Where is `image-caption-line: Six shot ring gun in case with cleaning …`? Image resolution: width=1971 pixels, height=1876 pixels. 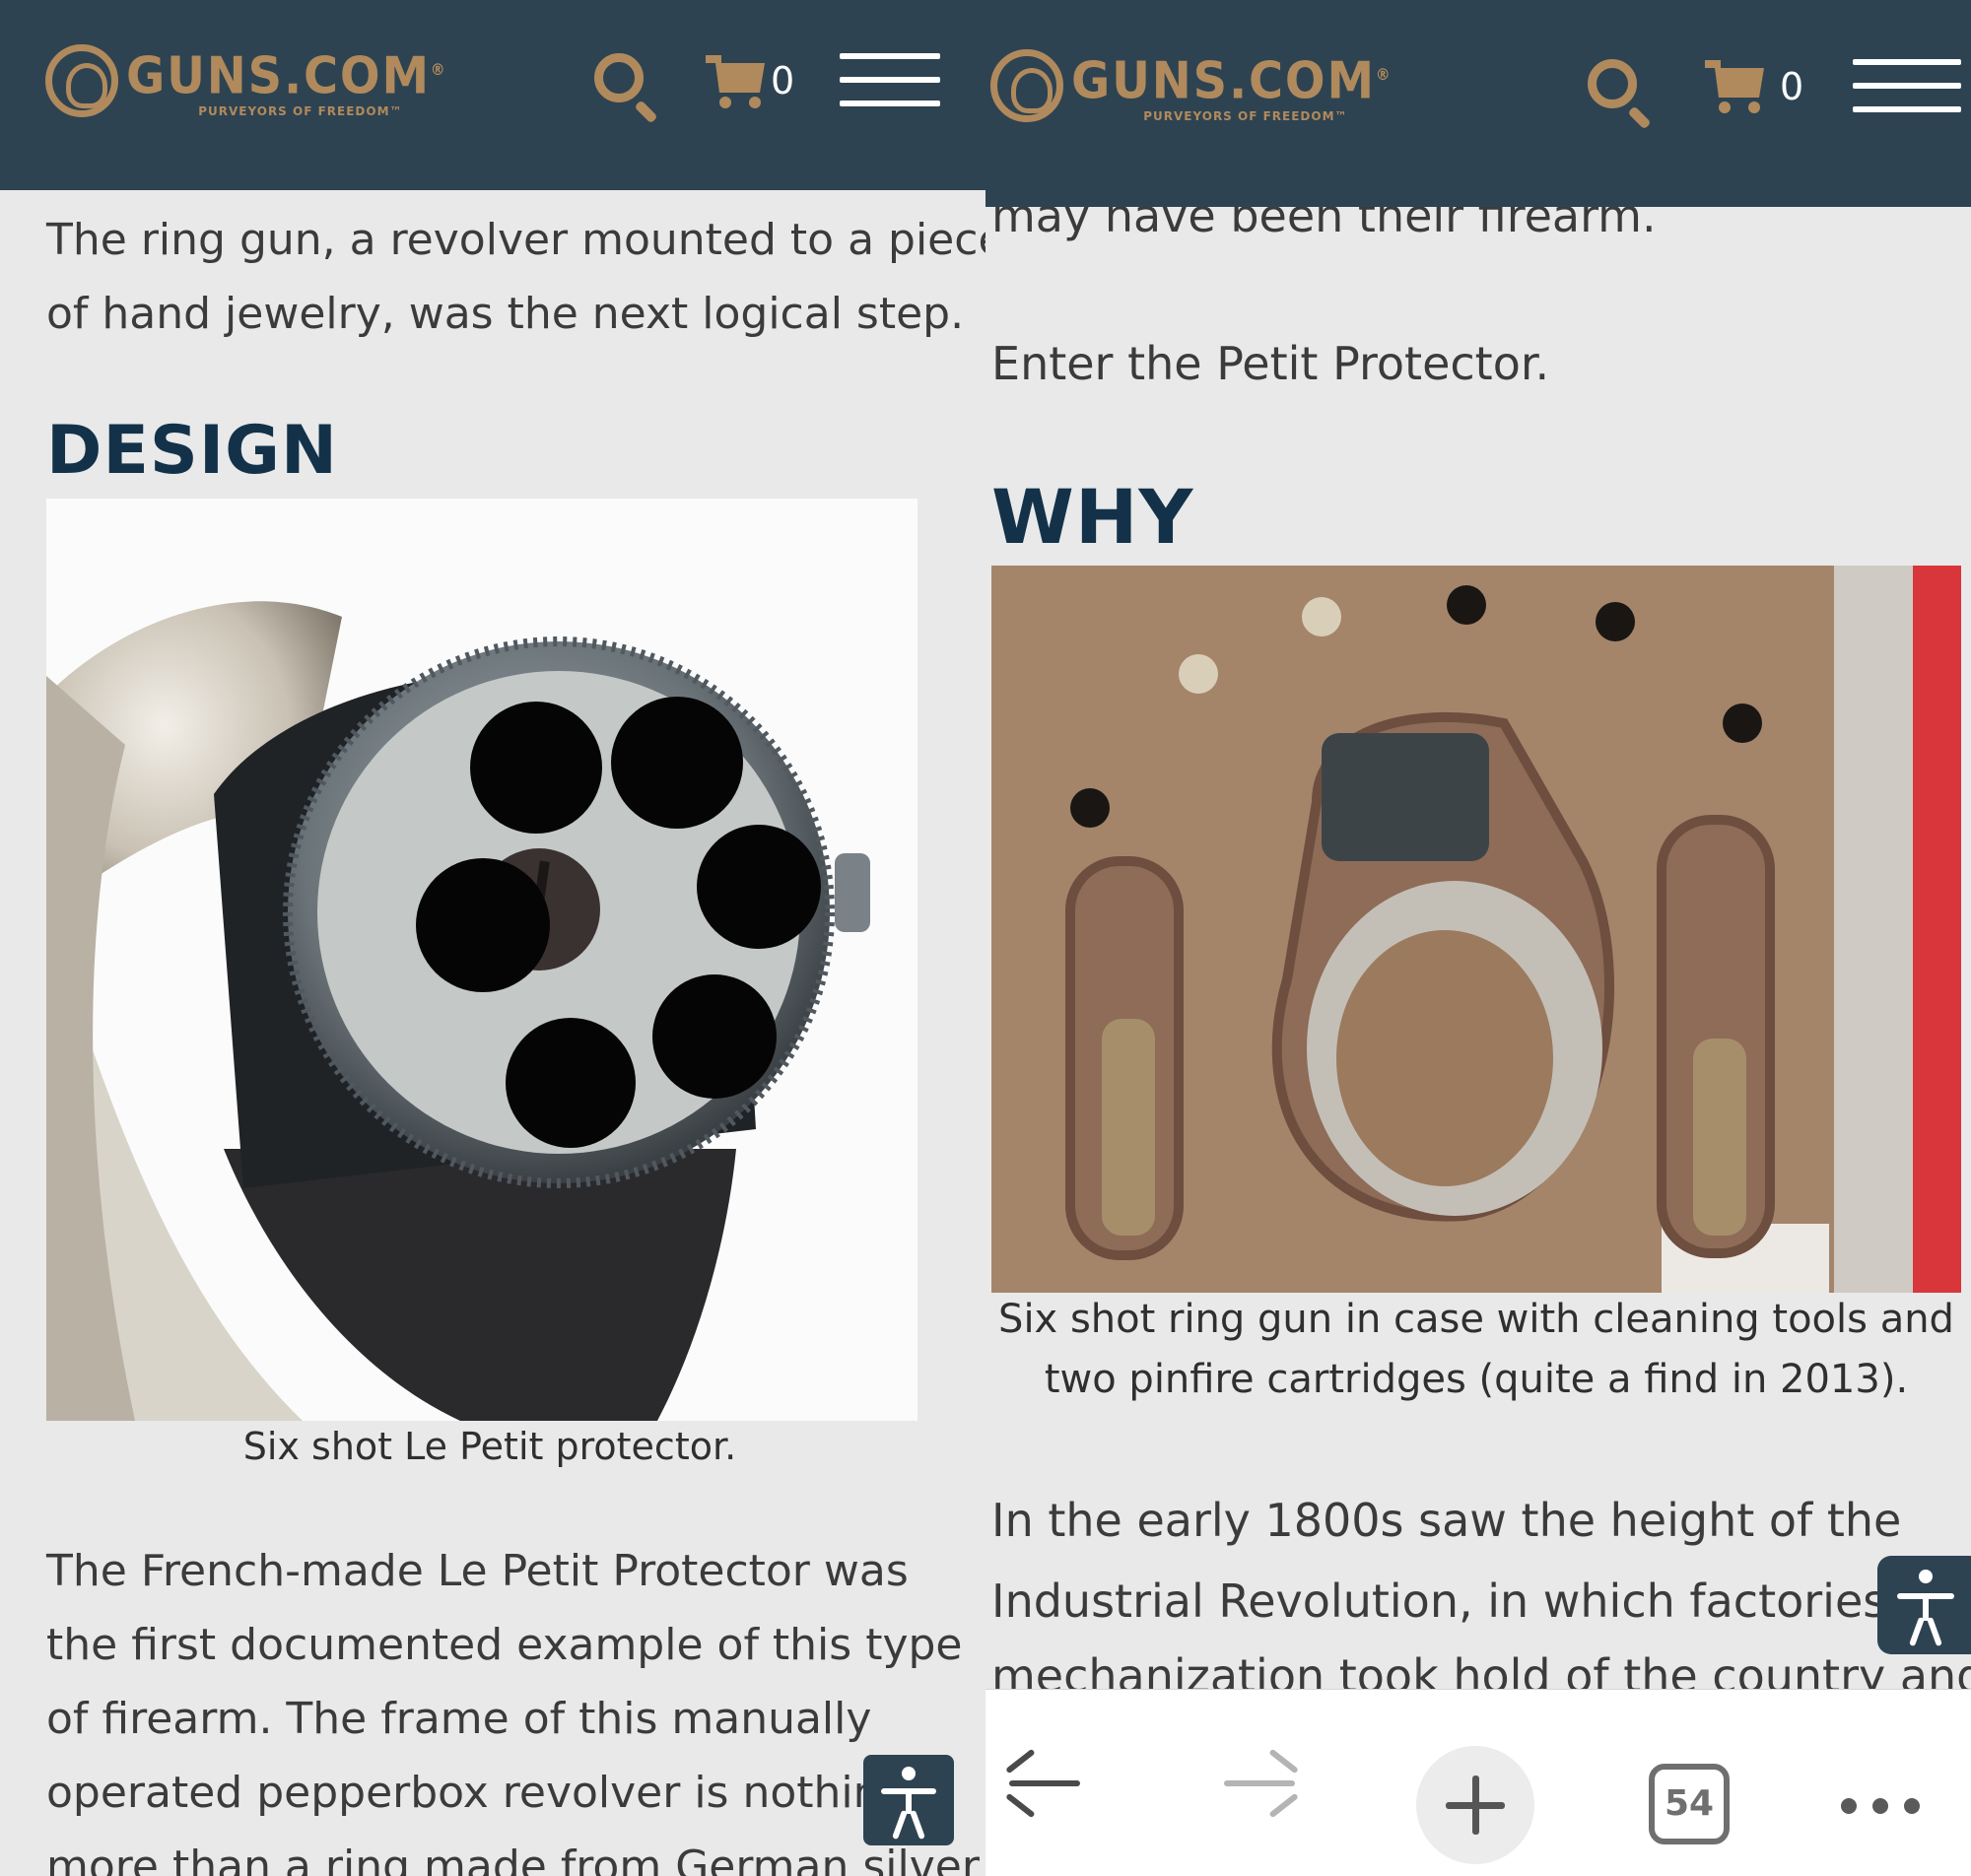 image-caption-line: Six shot ring gun in case with cleaning … is located at coordinates (1476, 1320).